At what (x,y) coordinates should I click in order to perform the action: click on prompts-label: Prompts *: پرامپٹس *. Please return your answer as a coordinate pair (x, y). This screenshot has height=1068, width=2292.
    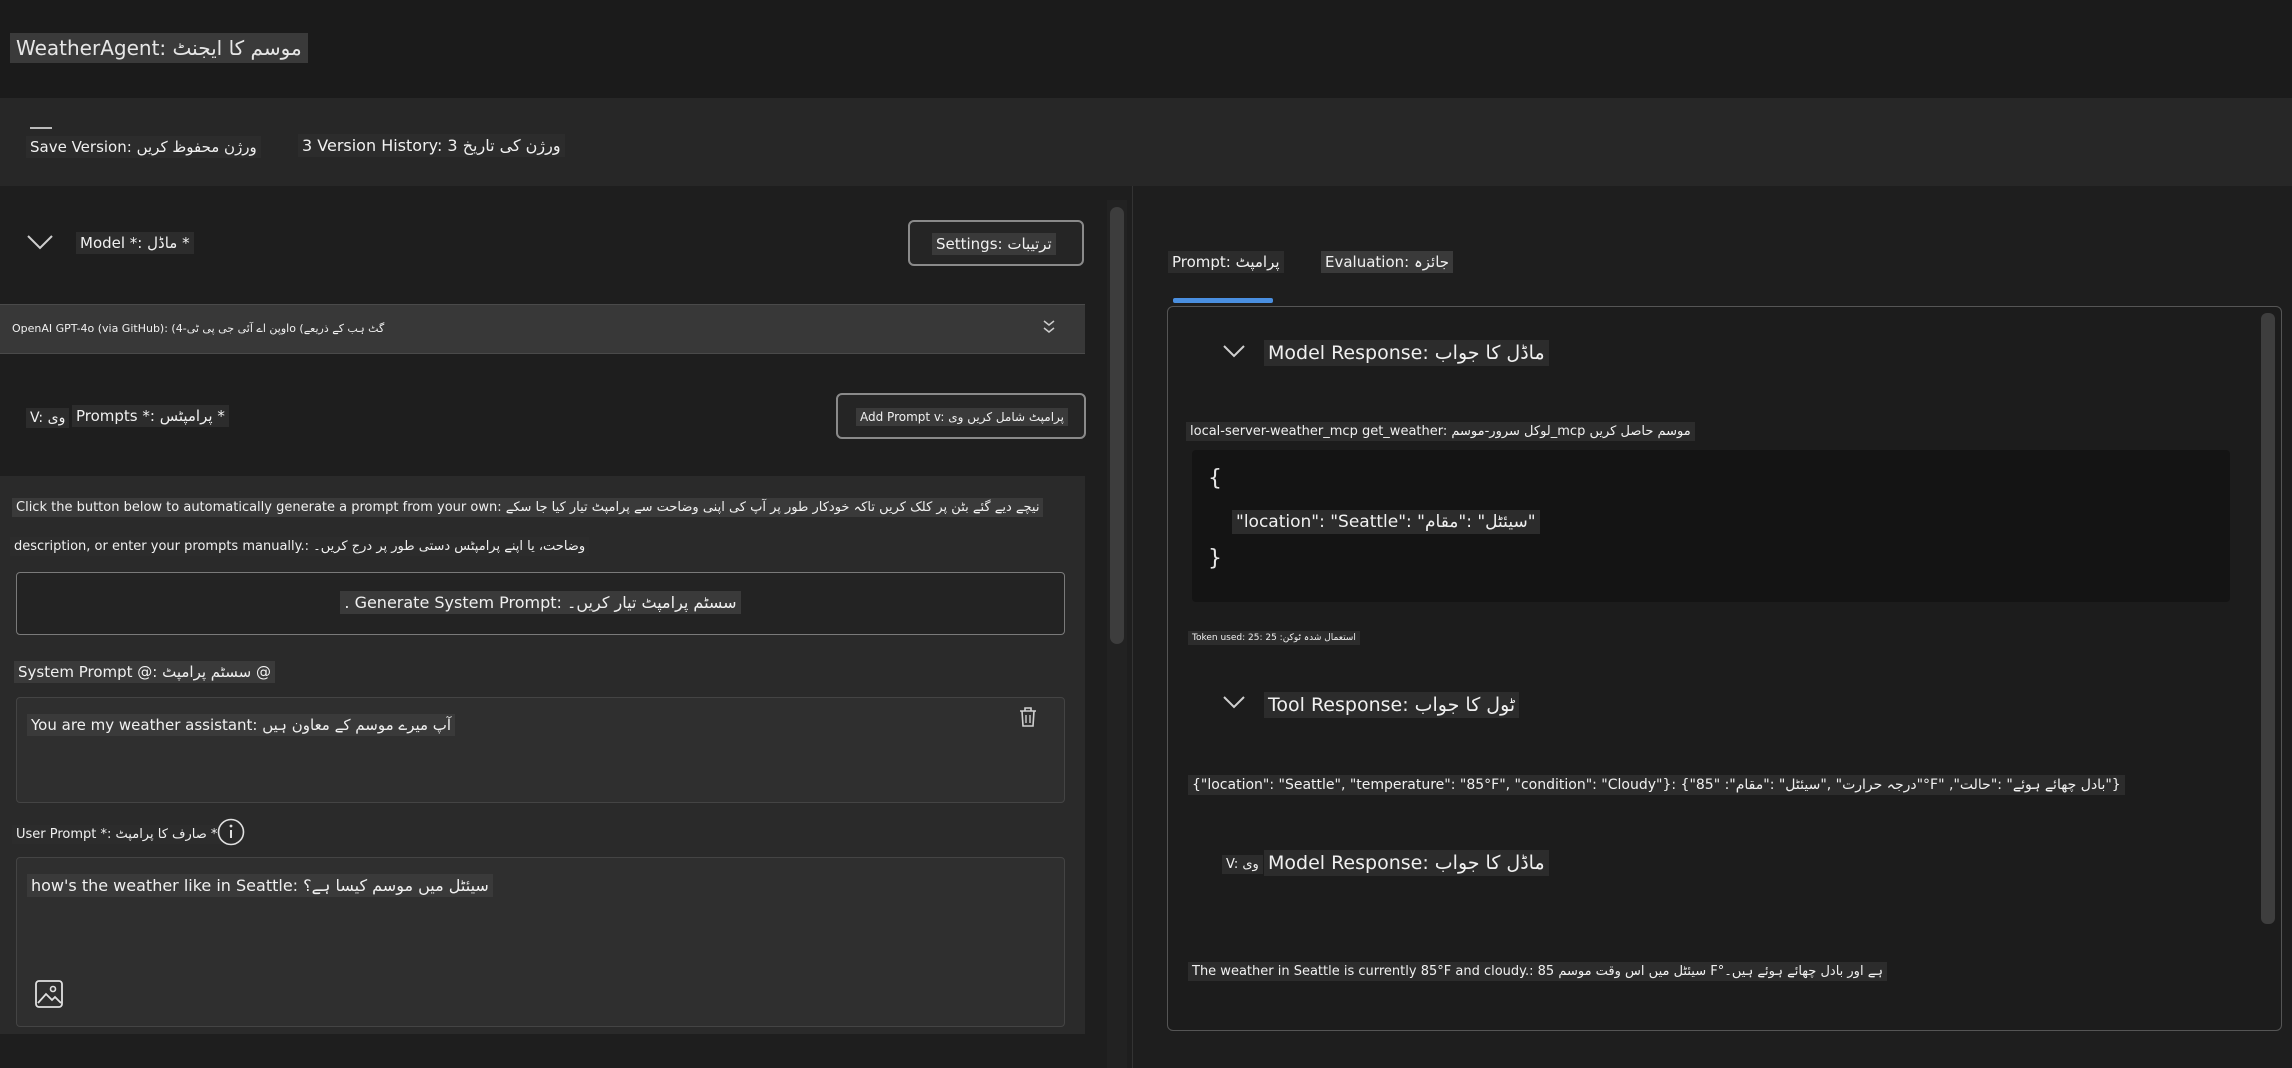
    Looking at the image, I should click on (150, 416).